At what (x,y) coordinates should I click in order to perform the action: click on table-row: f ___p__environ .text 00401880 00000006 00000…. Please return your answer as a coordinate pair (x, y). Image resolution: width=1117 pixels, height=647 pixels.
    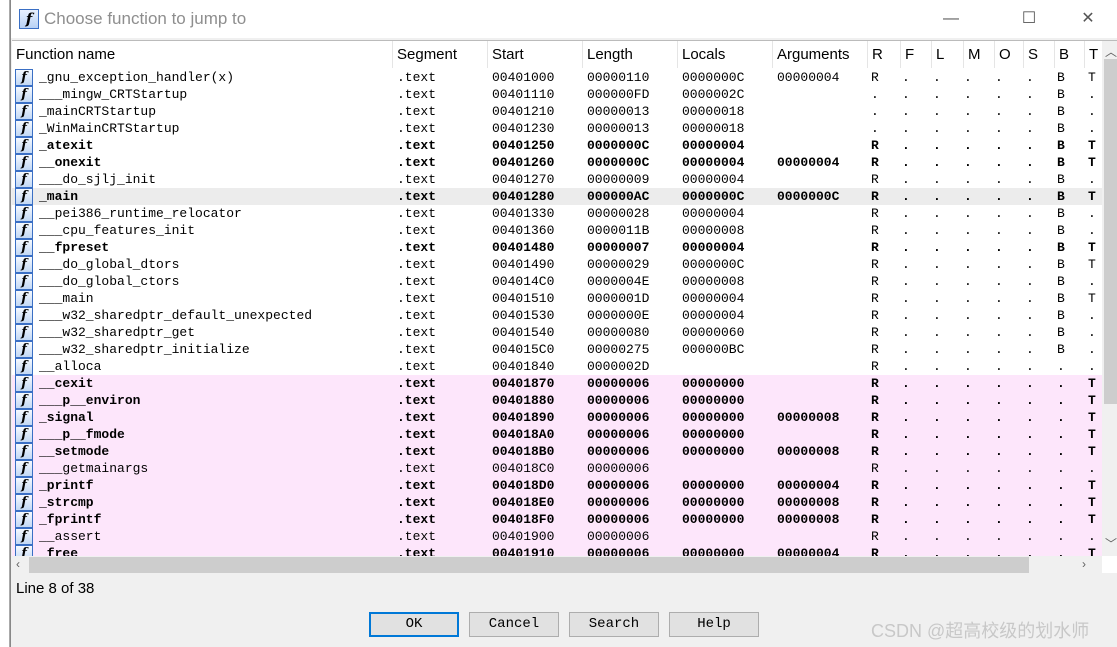
    Looking at the image, I should click on (557, 400).